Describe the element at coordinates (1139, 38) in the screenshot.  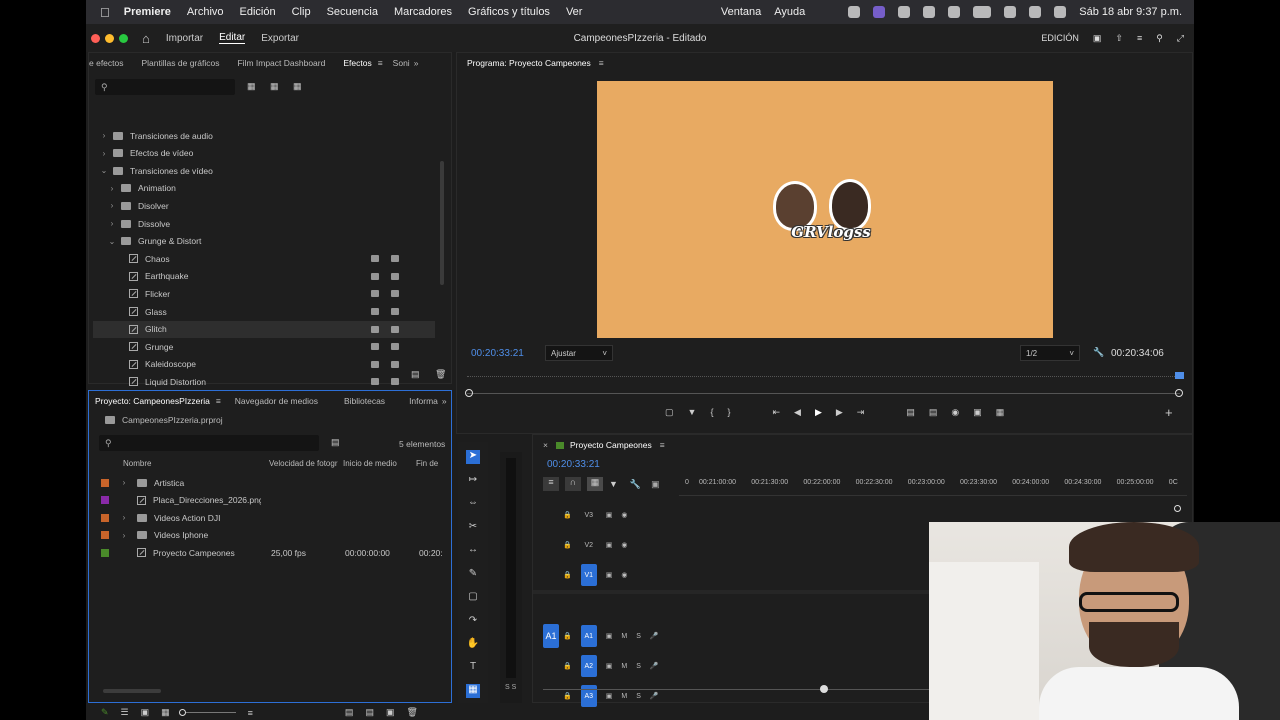
I see `menu-list-icon: ≡` at that location.